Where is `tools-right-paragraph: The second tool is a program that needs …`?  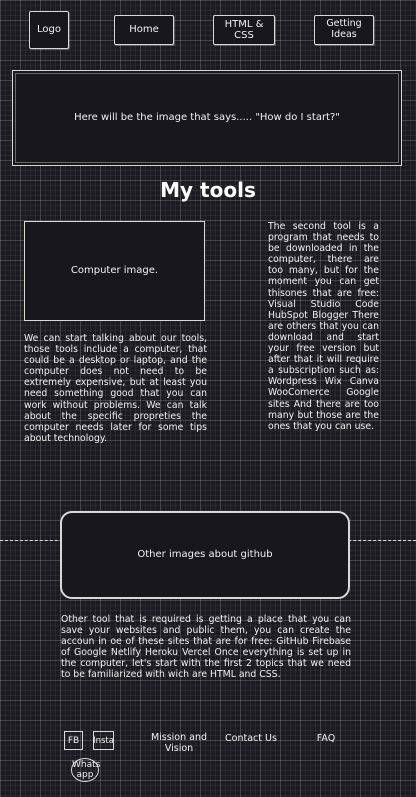 tools-right-paragraph: The second tool is a program that needs … is located at coordinates (323, 326).